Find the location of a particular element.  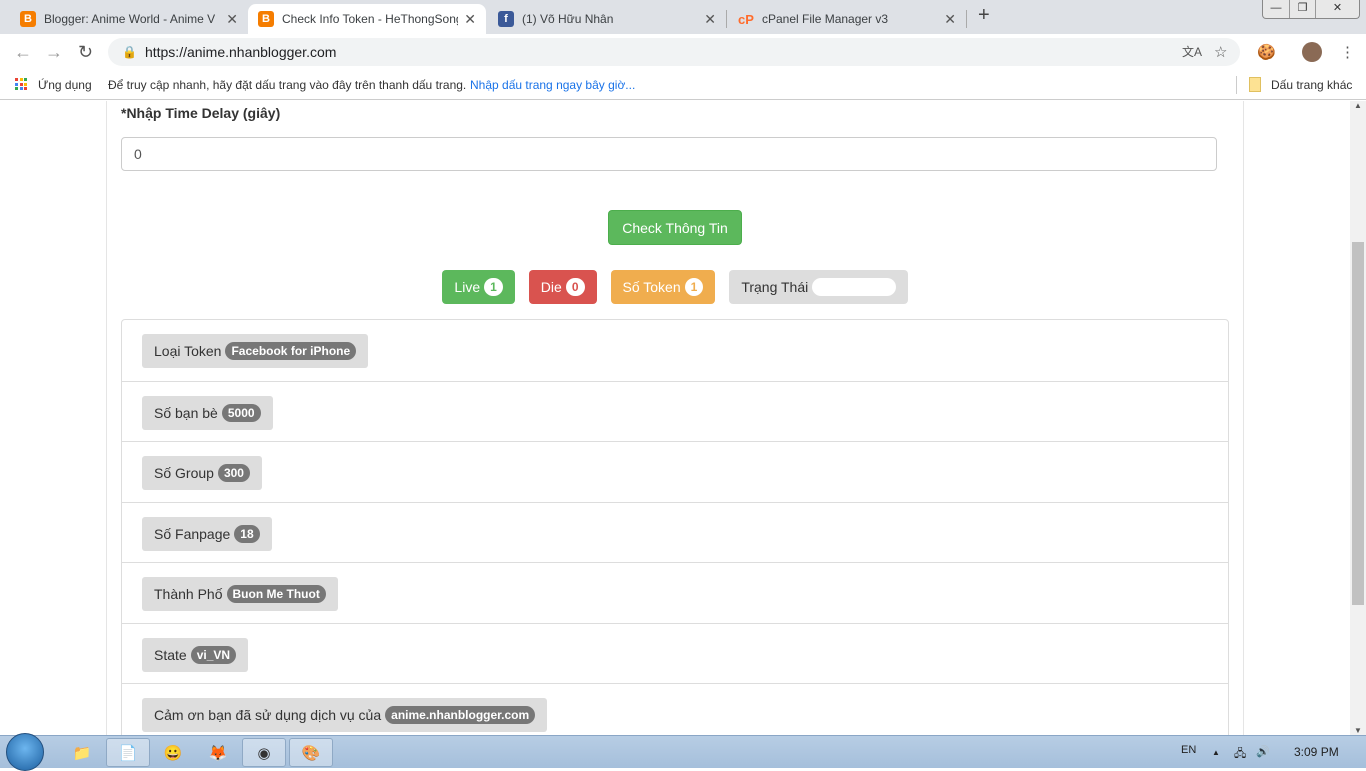

list-item: Loại Token Facebook for iPhone is located at coordinates (675, 350).